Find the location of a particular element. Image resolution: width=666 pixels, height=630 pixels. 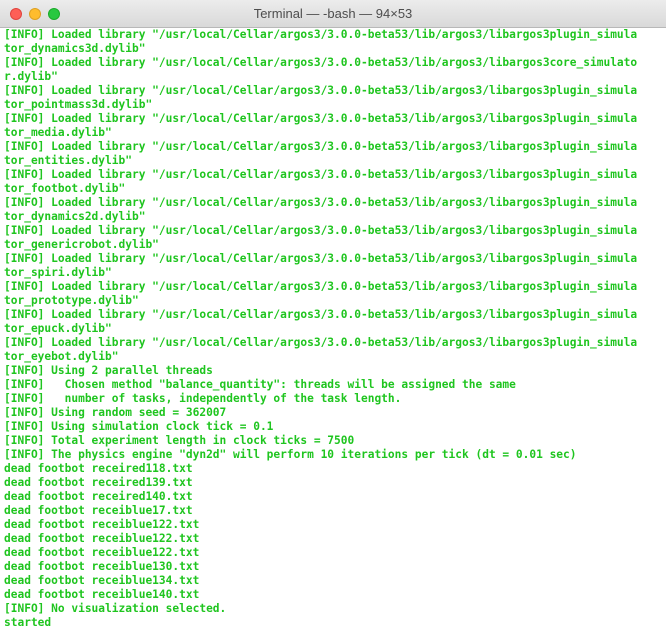

terminal-line: dead footbot receired139.txt is located at coordinates (98, 482).